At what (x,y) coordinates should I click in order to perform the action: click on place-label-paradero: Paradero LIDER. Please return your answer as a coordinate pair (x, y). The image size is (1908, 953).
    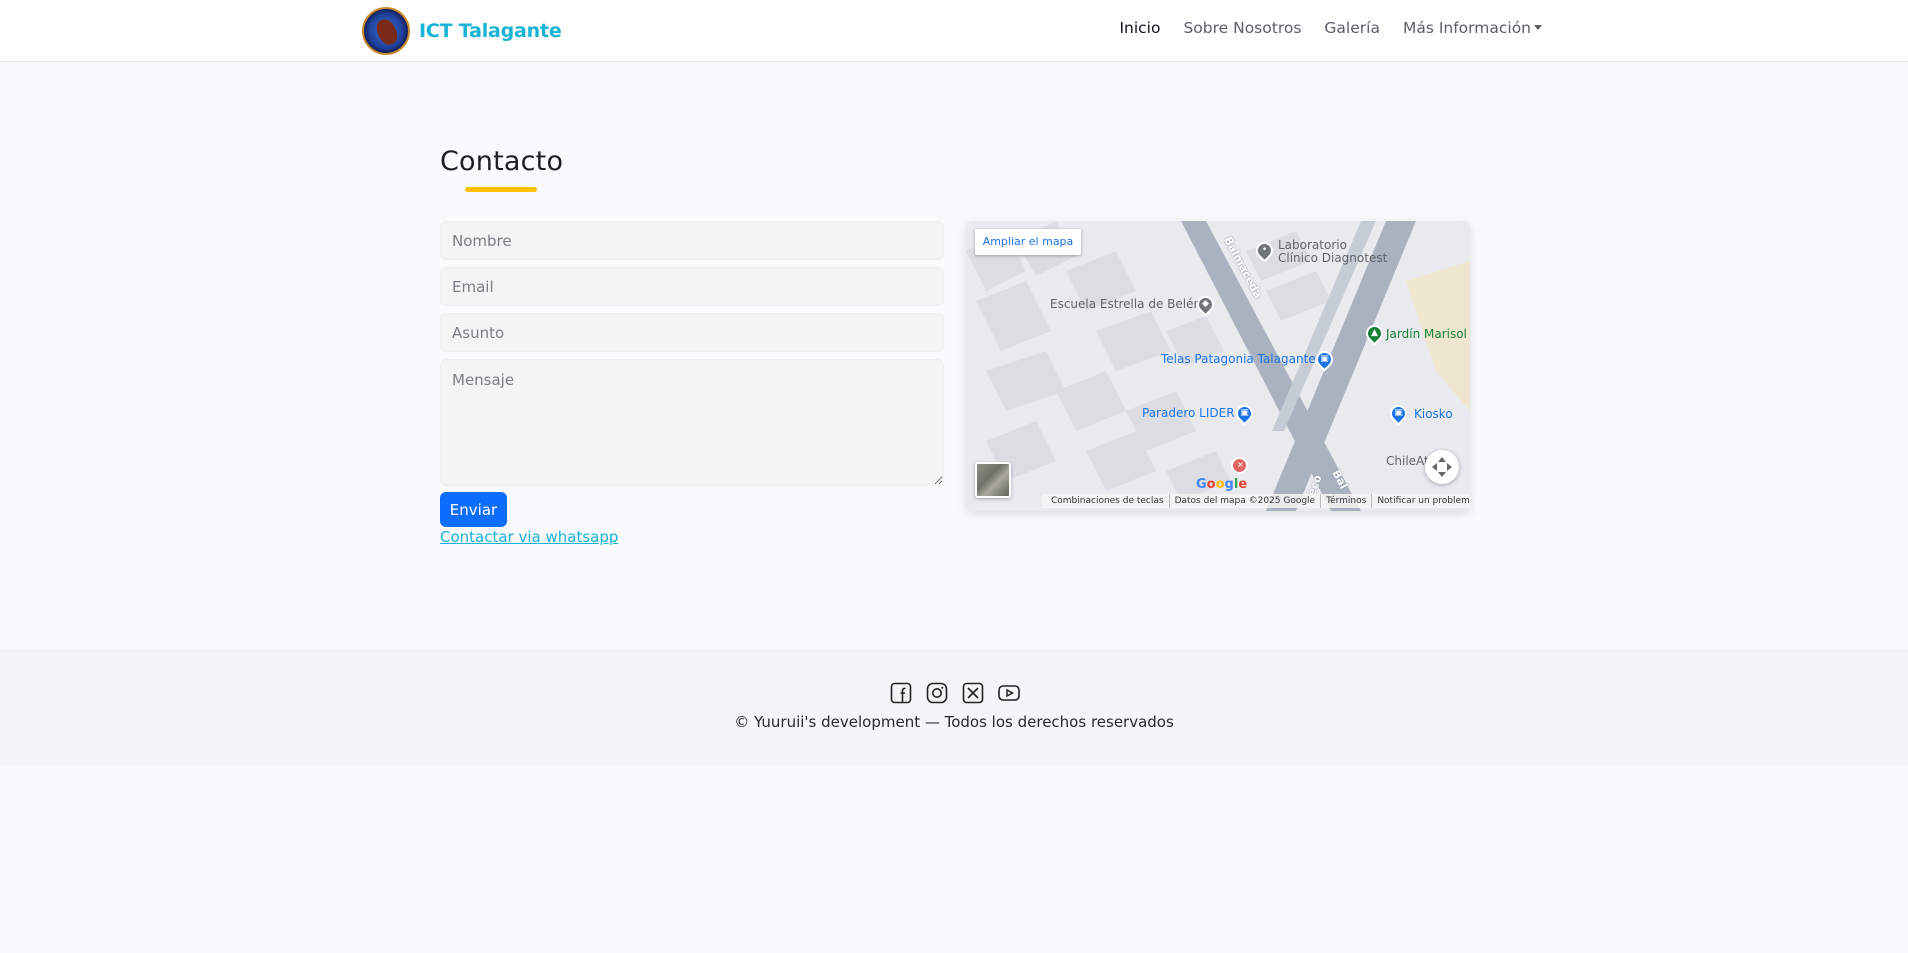
    Looking at the image, I should click on (1188, 413).